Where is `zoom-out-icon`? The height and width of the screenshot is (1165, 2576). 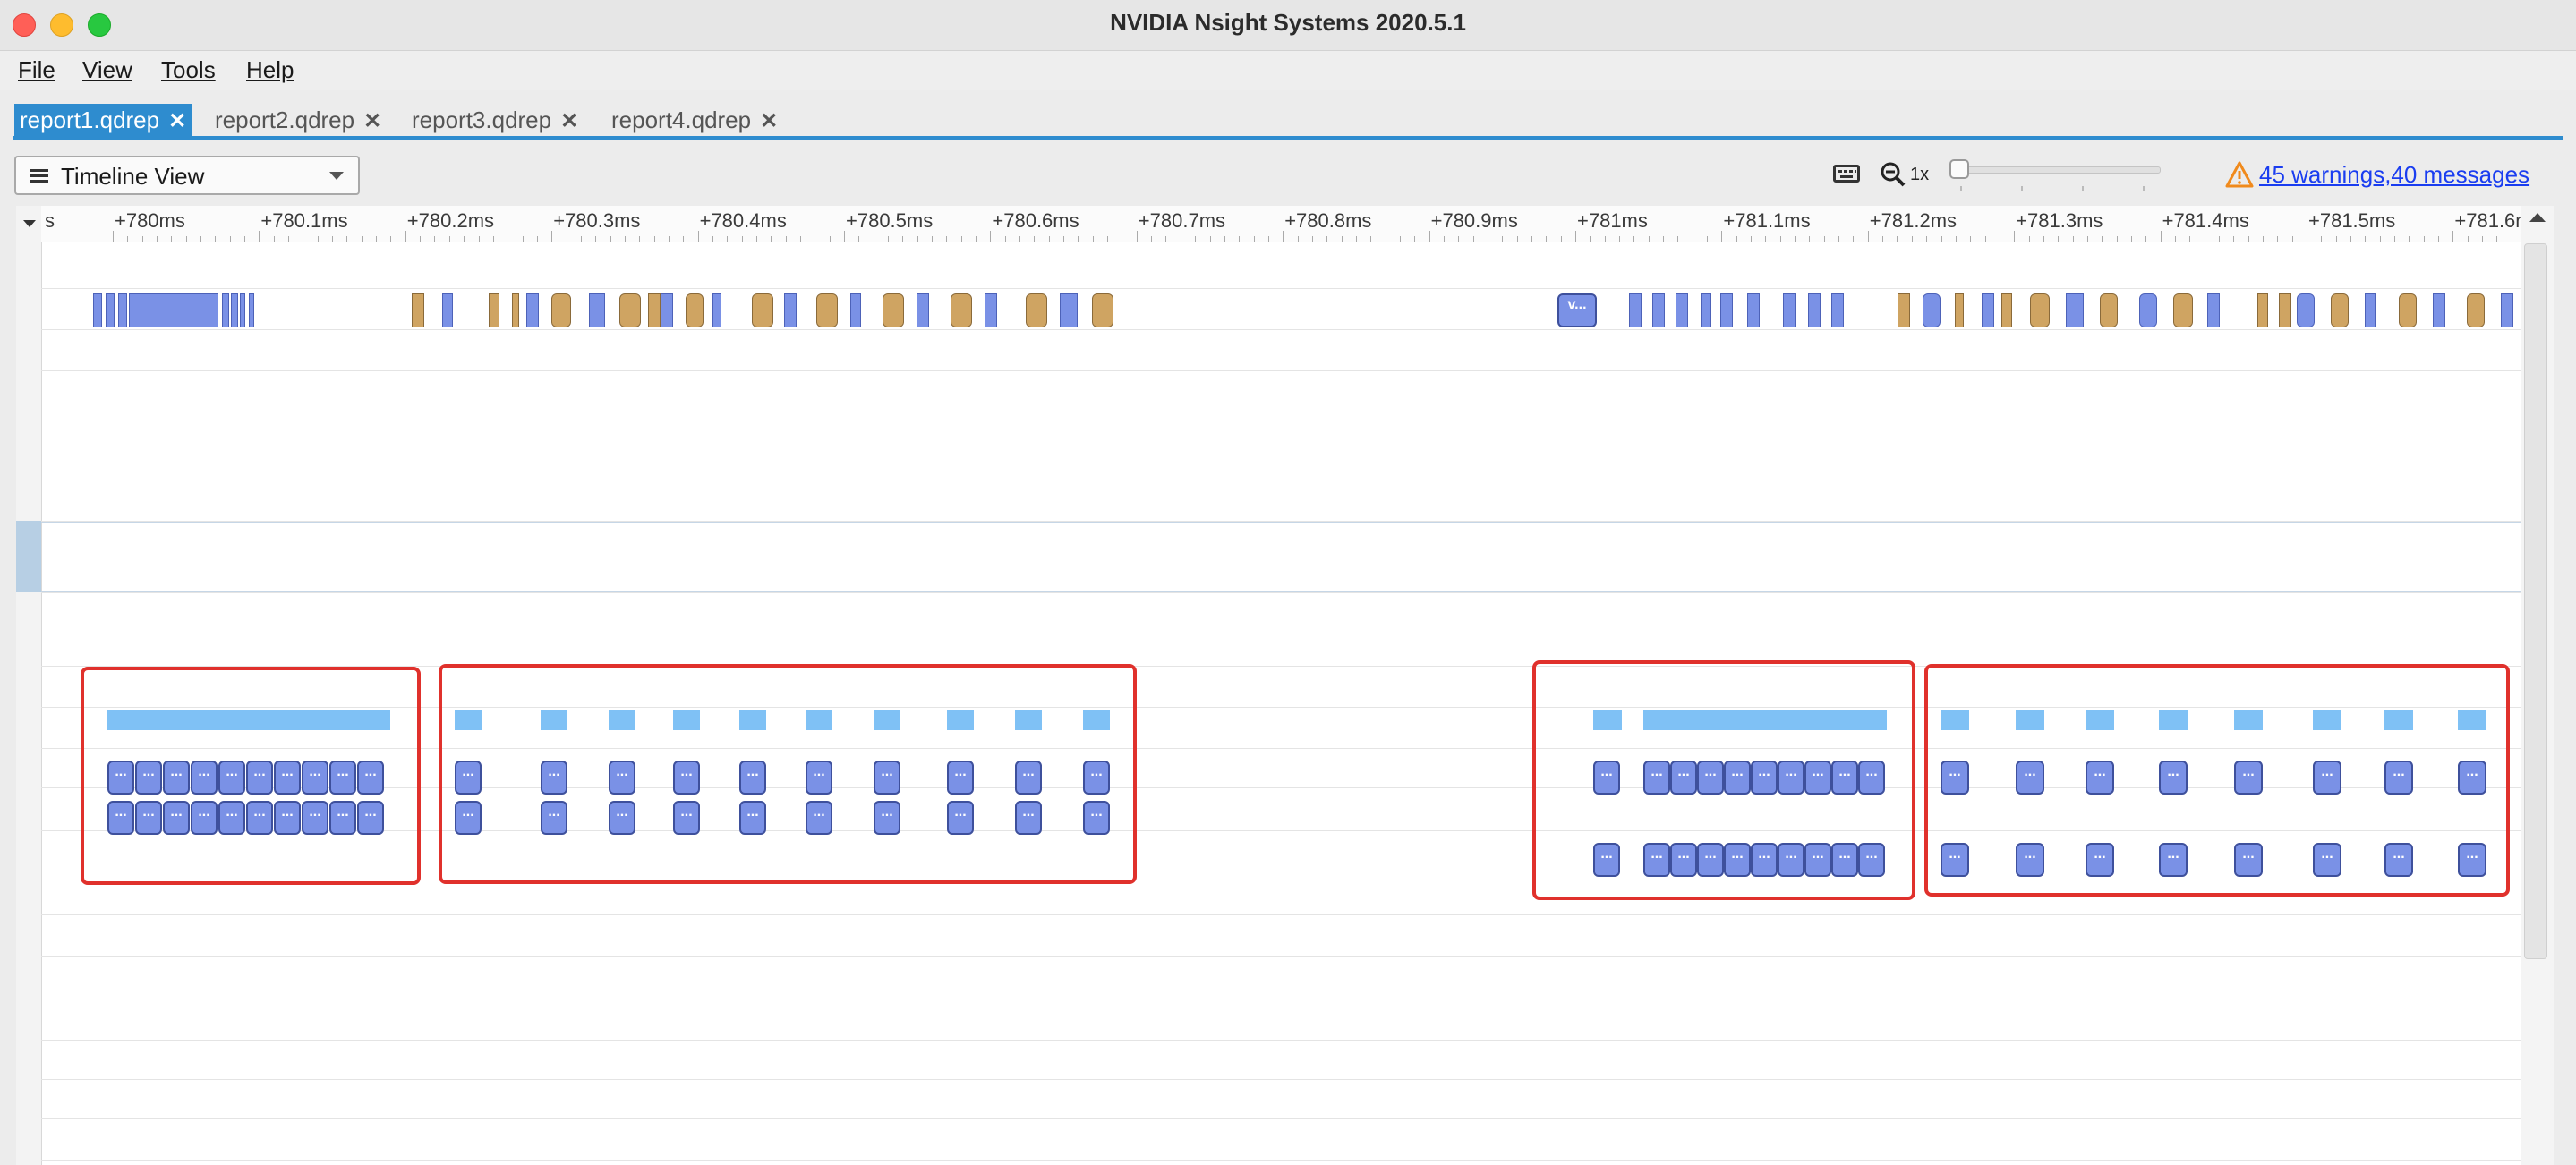
zoom-out-icon is located at coordinates (1893, 174).